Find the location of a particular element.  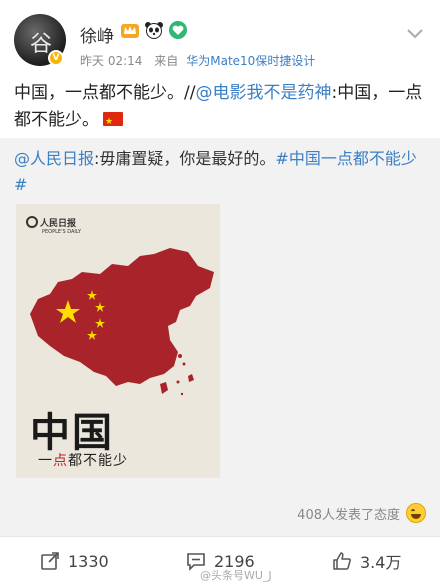

poster-subtitle-red: 点 is located at coordinates (60, 461).